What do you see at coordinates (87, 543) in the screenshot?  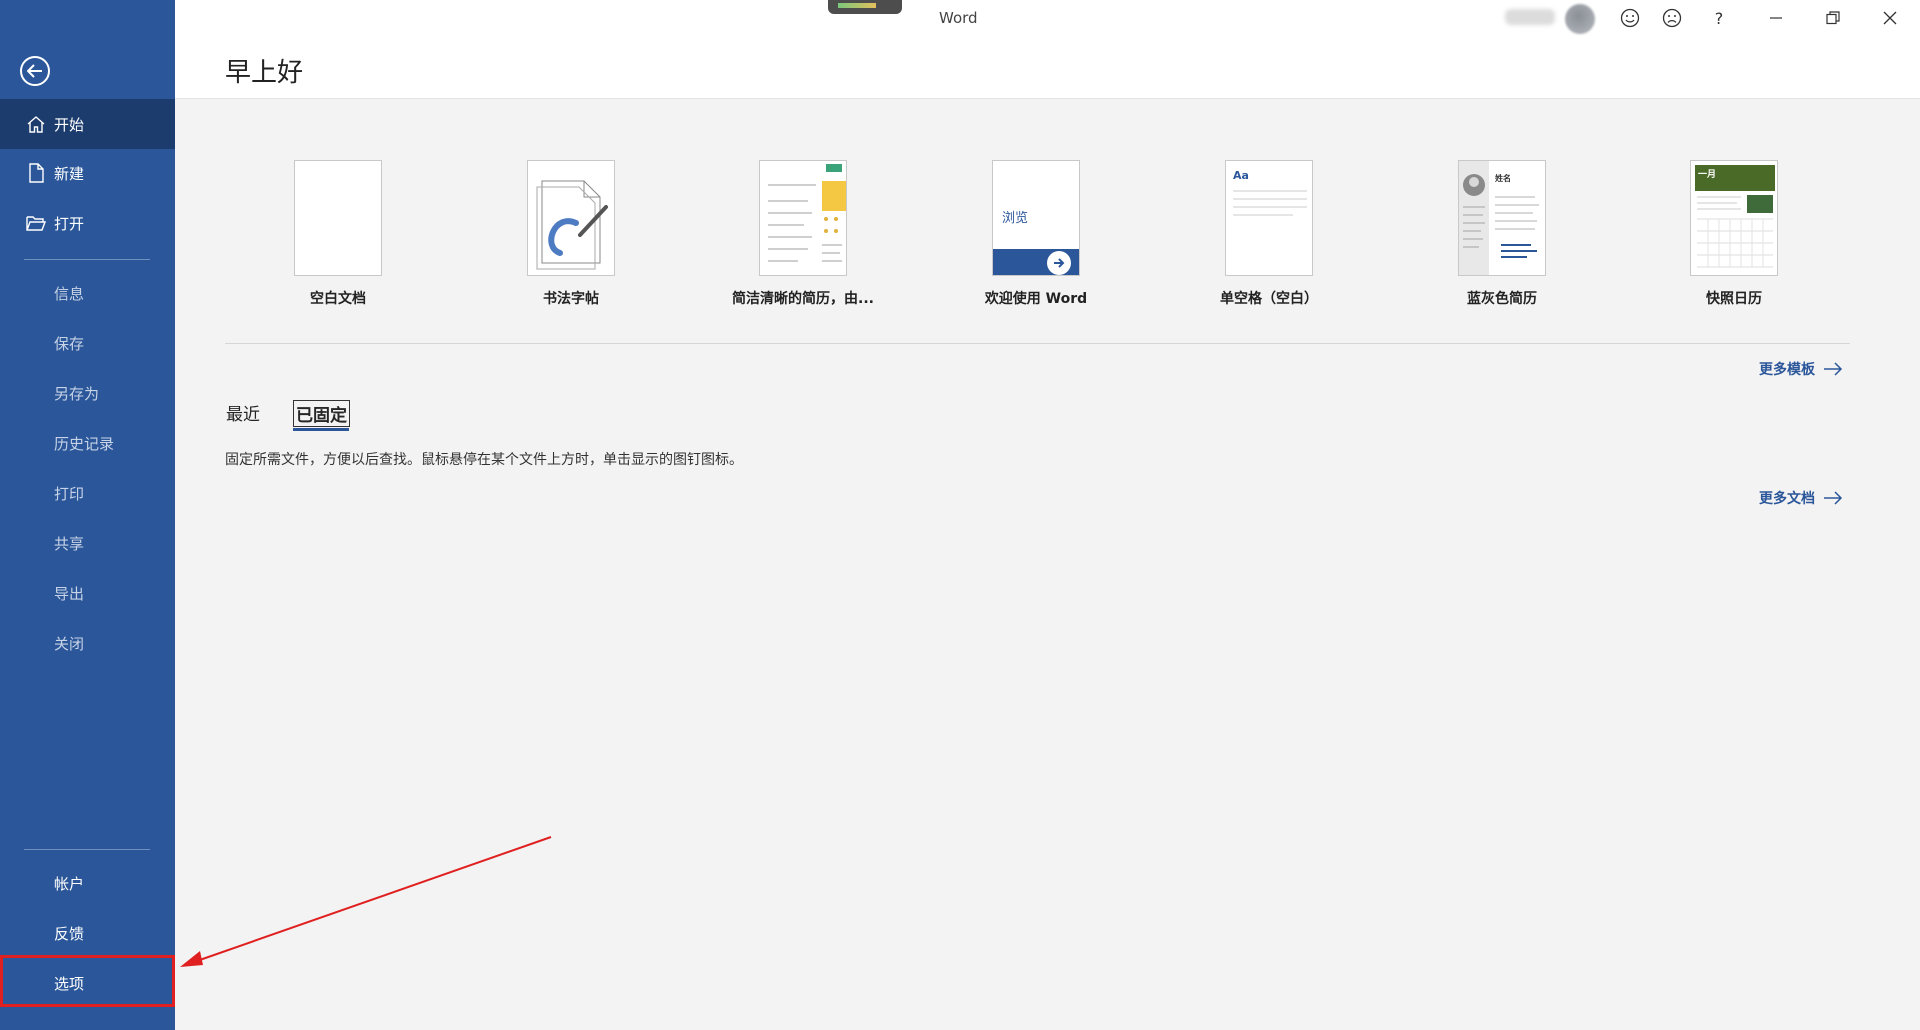 I see `nav-share: 共享` at bounding box center [87, 543].